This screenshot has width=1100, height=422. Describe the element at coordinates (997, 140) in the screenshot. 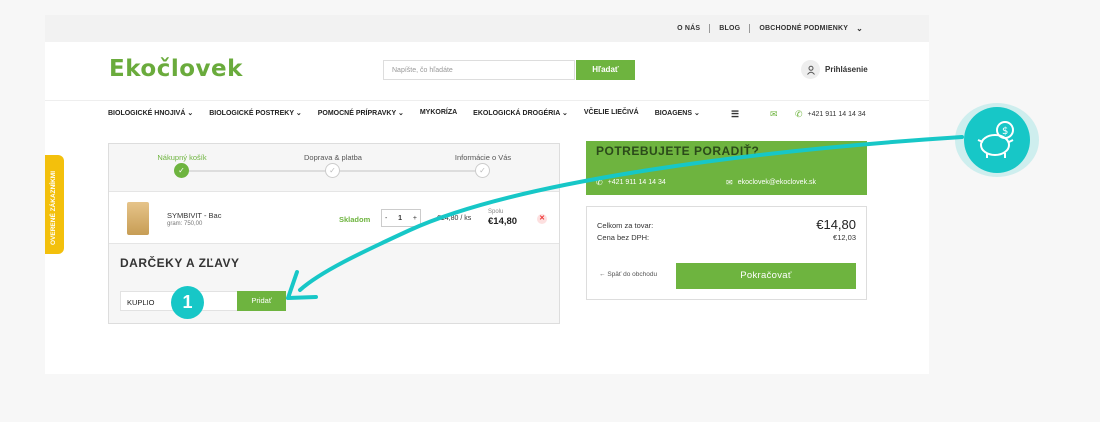

I see `piggy-bank-icon: $` at that location.